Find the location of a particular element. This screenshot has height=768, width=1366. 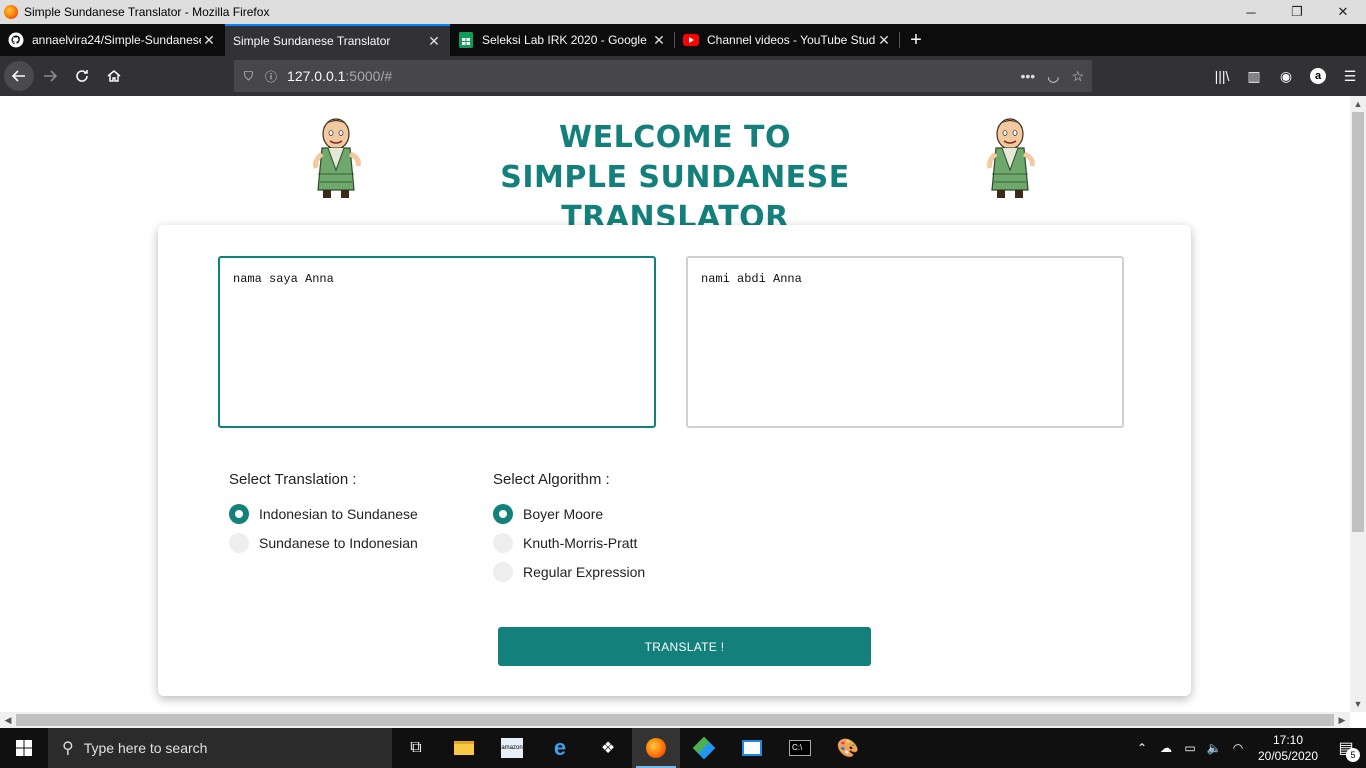

git-kraken-icon is located at coordinates (704, 748).